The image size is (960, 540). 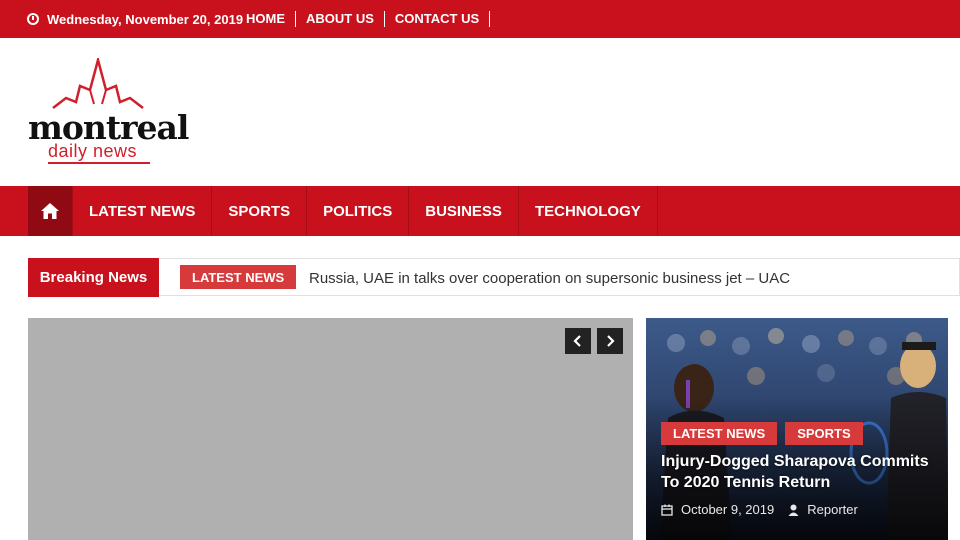 I want to click on nav-item-latest-news: LATEST NEWS, so click(x=143, y=211).